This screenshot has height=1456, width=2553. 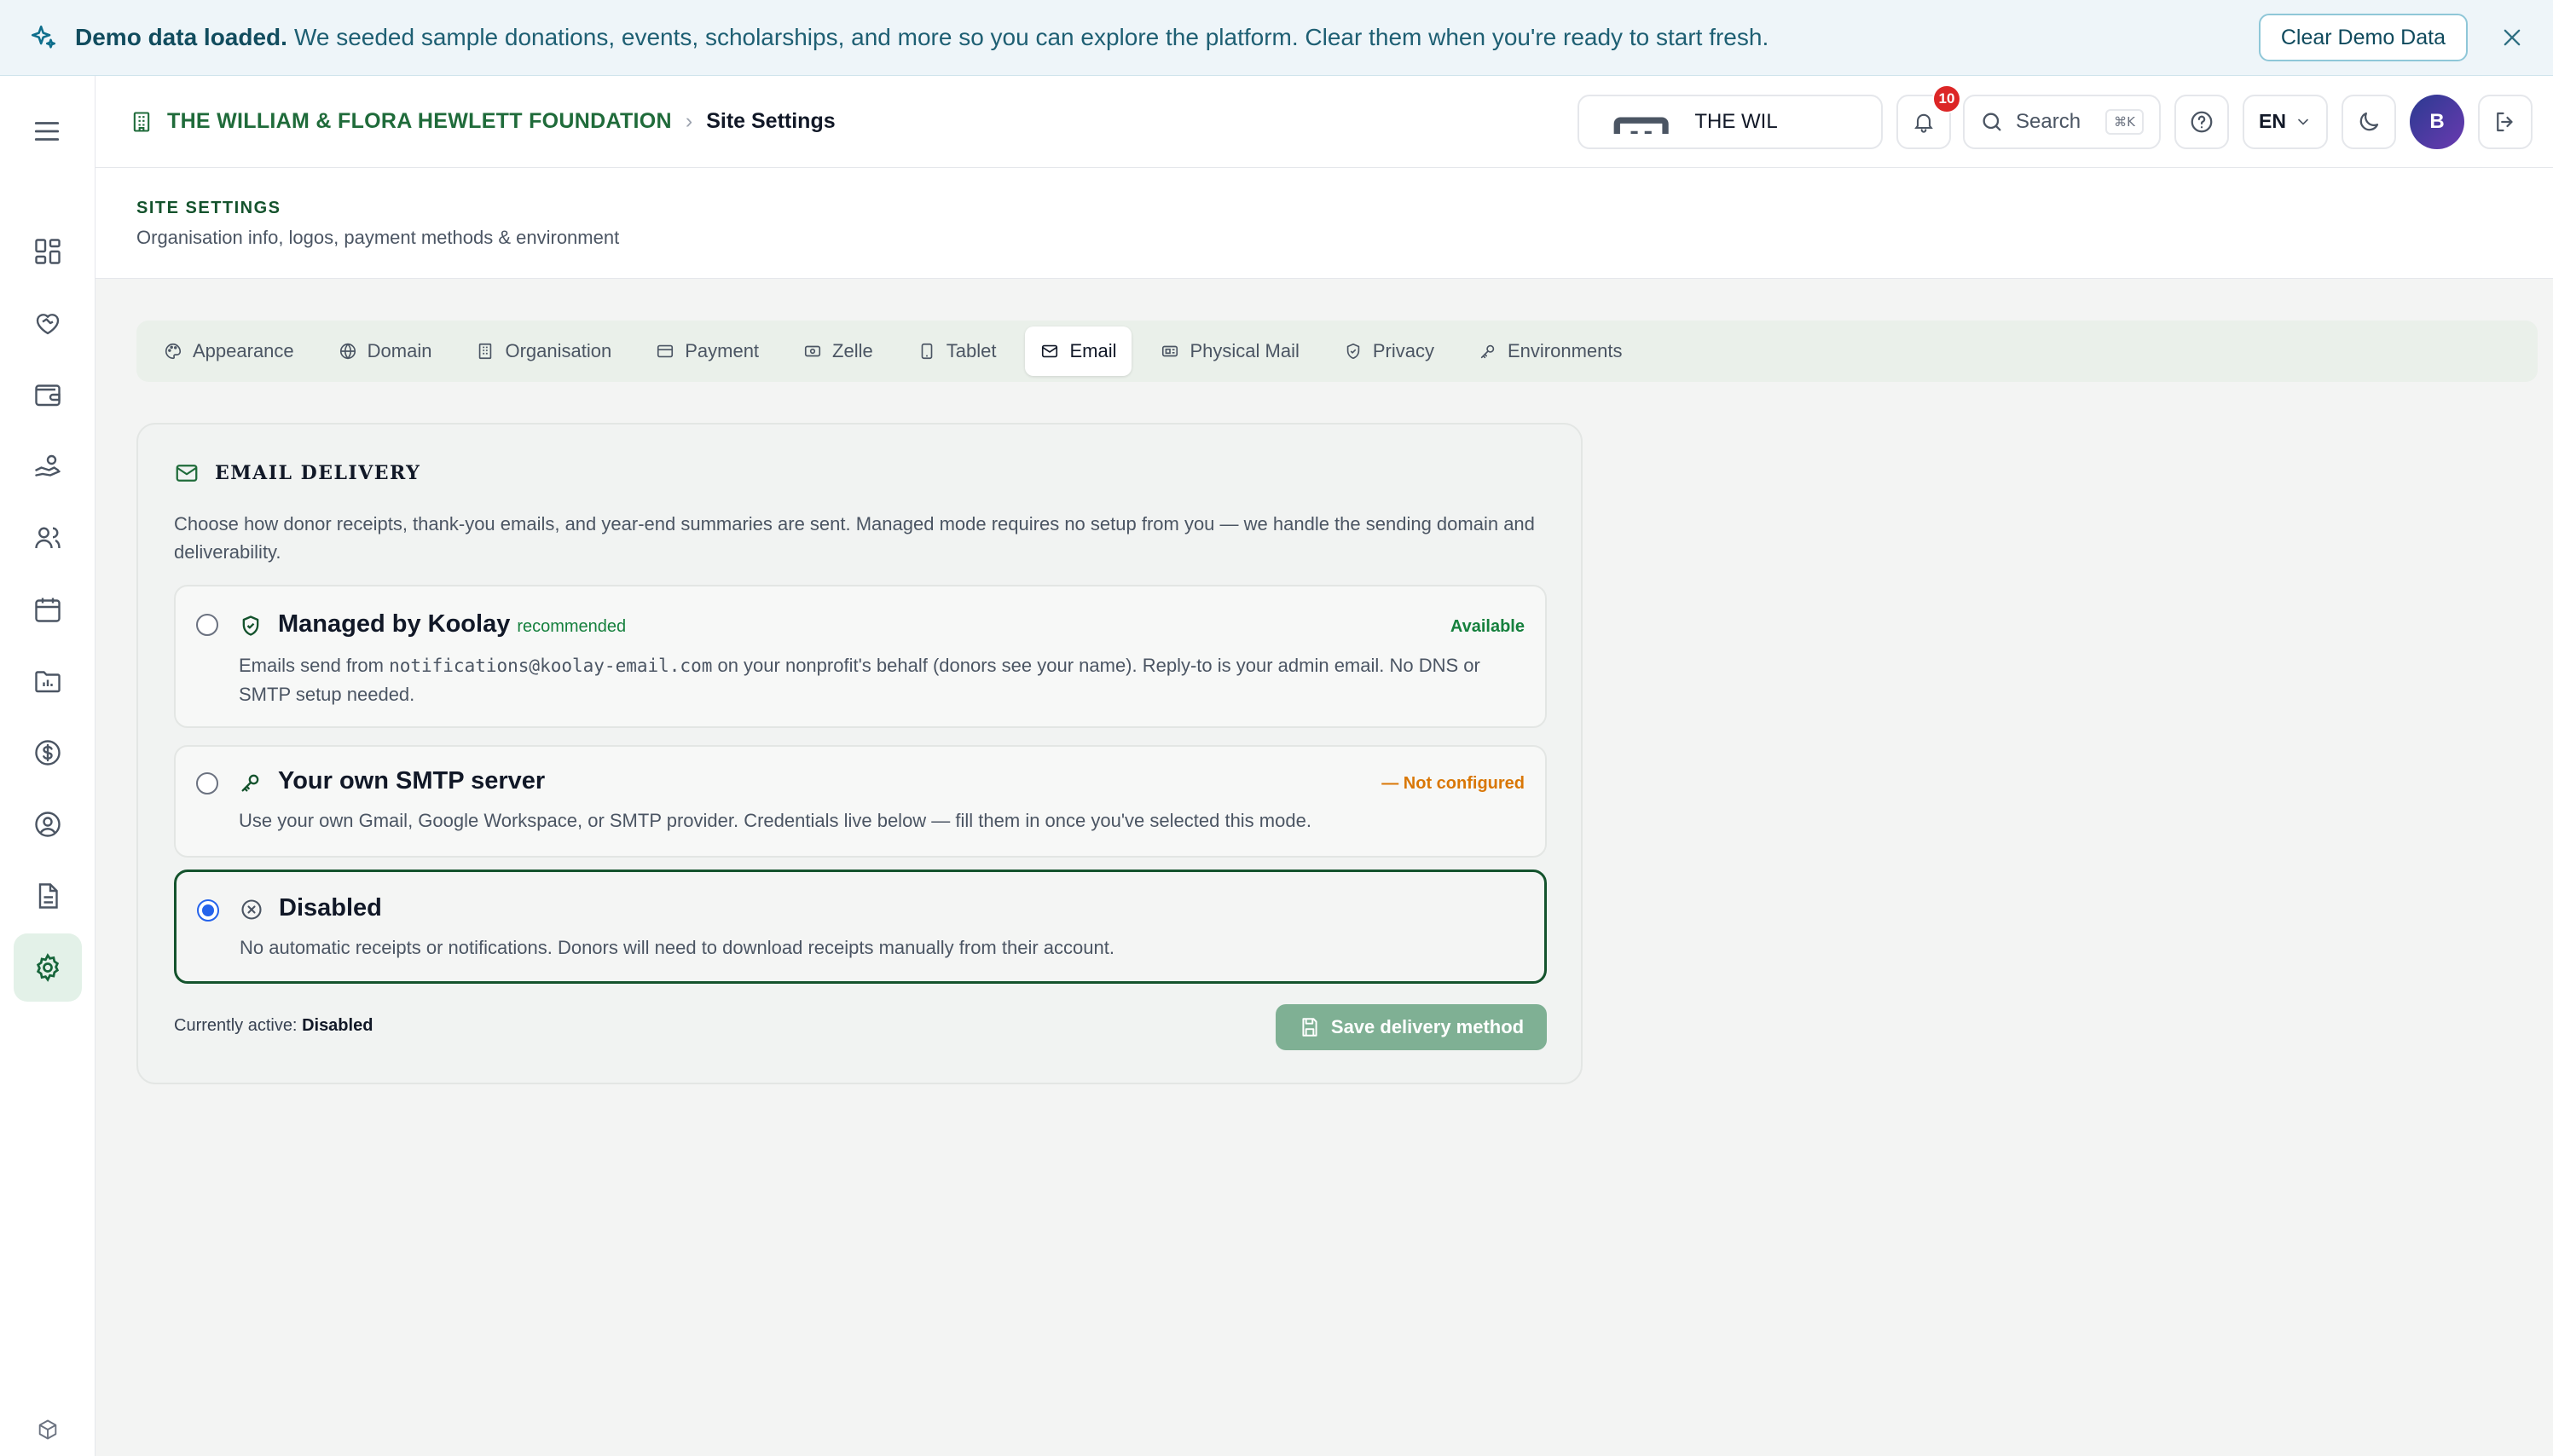 I want to click on sidebar-item-finance, so click(x=48, y=753).